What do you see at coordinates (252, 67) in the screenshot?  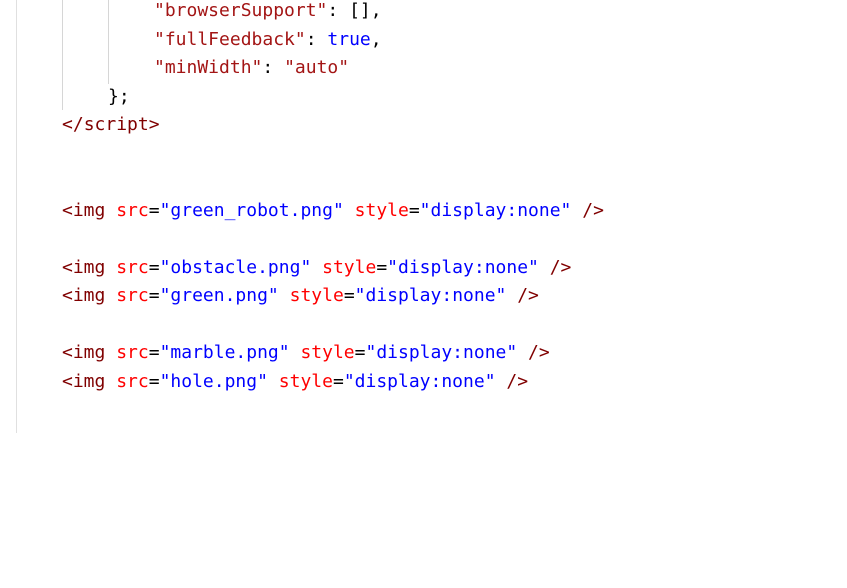 I see `code-line: "minWidth": "auto"` at bounding box center [252, 67].